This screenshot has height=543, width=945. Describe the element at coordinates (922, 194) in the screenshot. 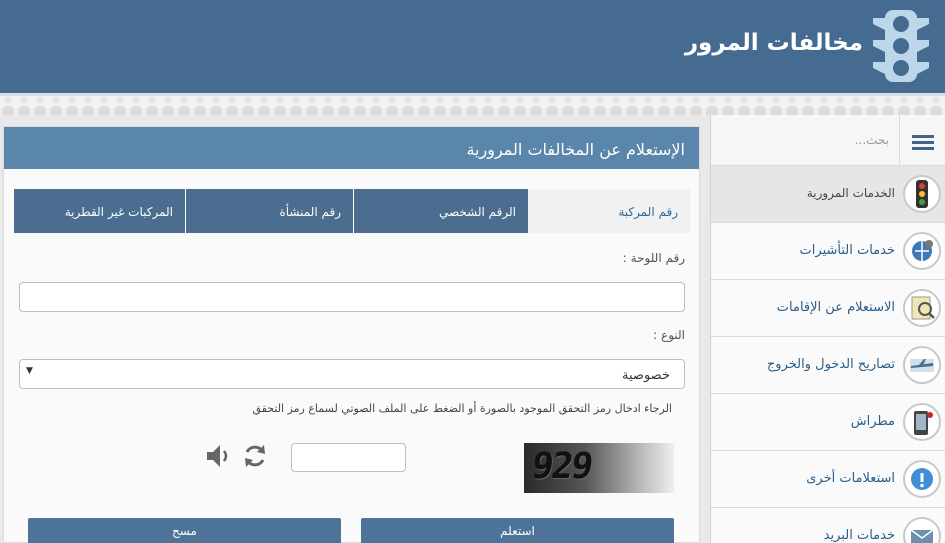

I see `traffic-light-icon` at that location.